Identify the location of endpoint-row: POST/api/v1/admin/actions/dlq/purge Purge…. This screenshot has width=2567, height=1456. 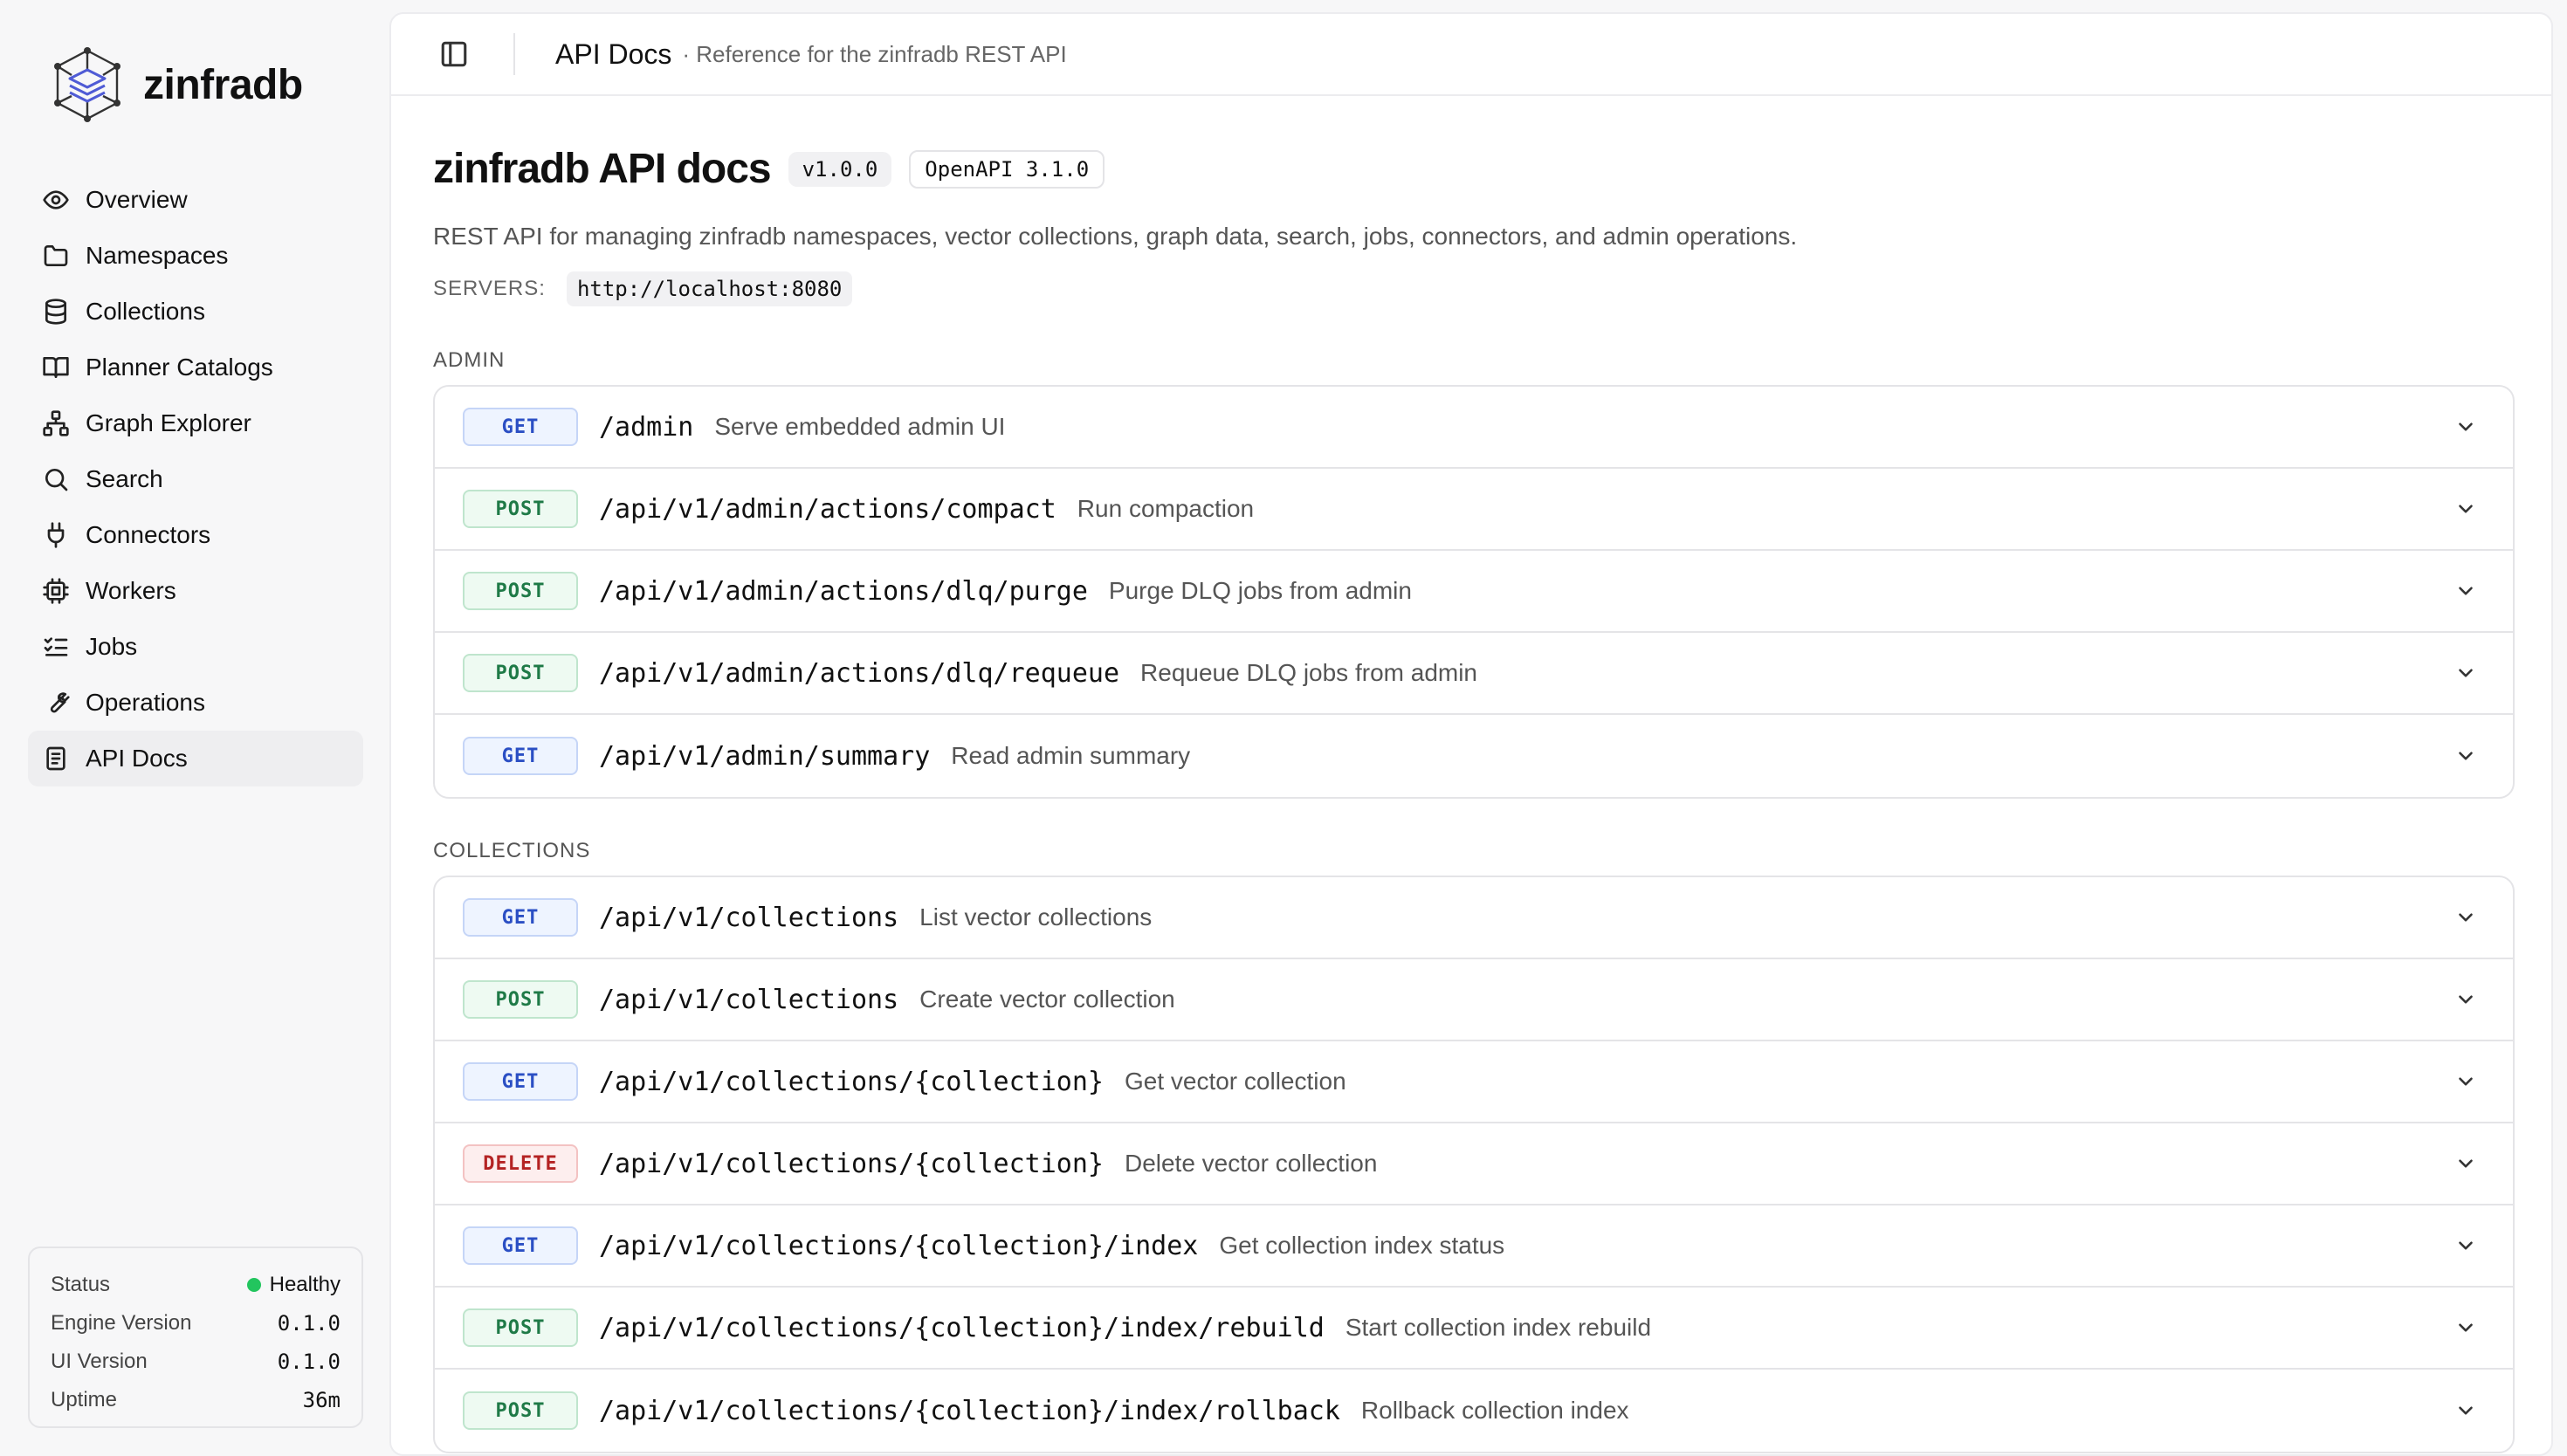
(1474, 592).